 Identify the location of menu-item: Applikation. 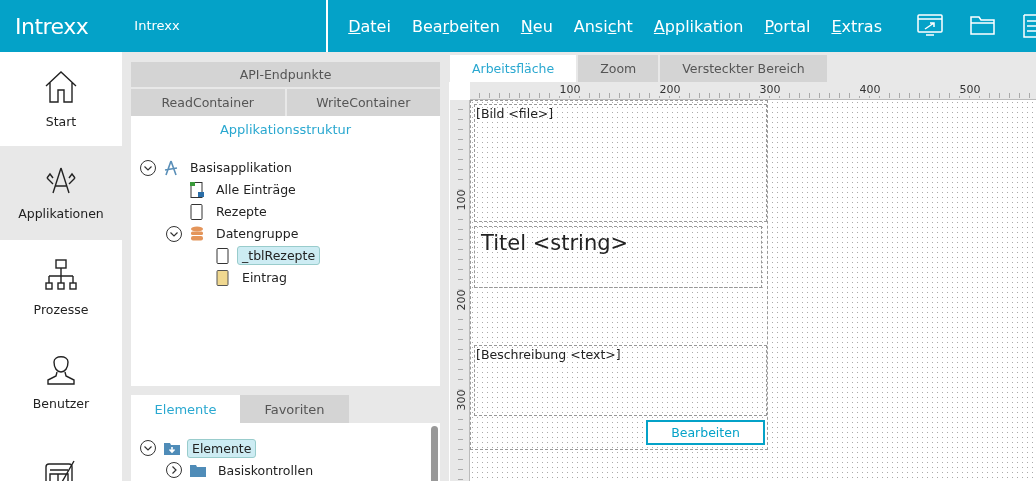
(698, 26).